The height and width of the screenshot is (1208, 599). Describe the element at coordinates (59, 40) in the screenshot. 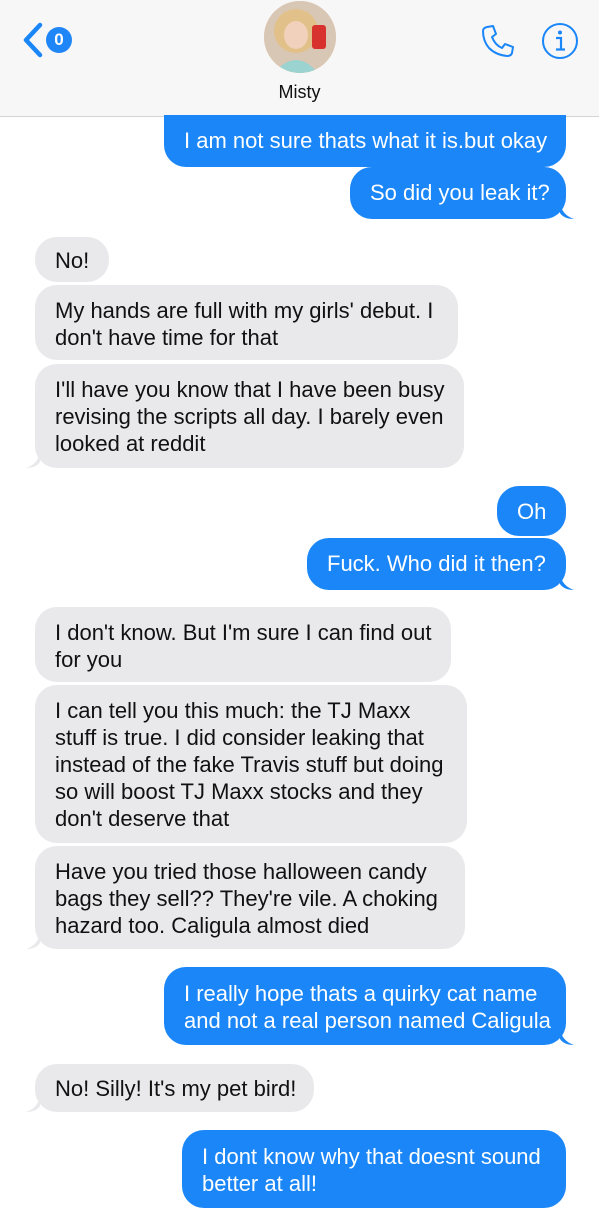

I see `unread-count-badge: 0` at that location.